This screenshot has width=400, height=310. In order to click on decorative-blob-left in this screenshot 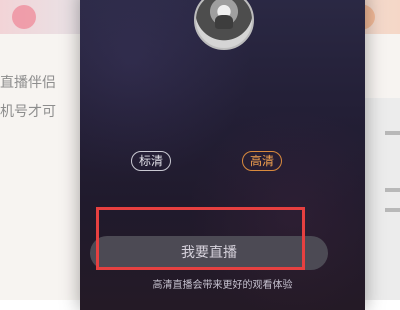, I will do `click(24, 17)`.